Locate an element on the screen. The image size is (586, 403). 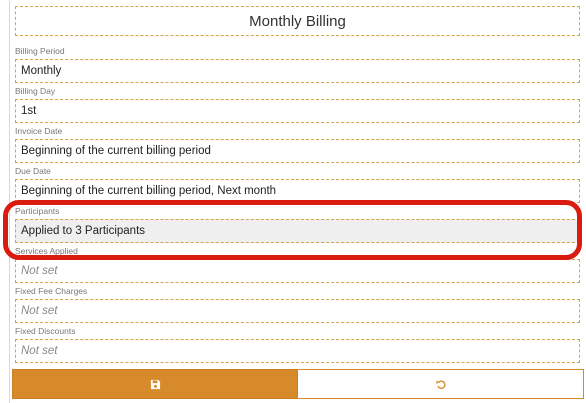
fixed-fee-charges-label: Fixed Fee Charges is located at coordinates (51, 291).